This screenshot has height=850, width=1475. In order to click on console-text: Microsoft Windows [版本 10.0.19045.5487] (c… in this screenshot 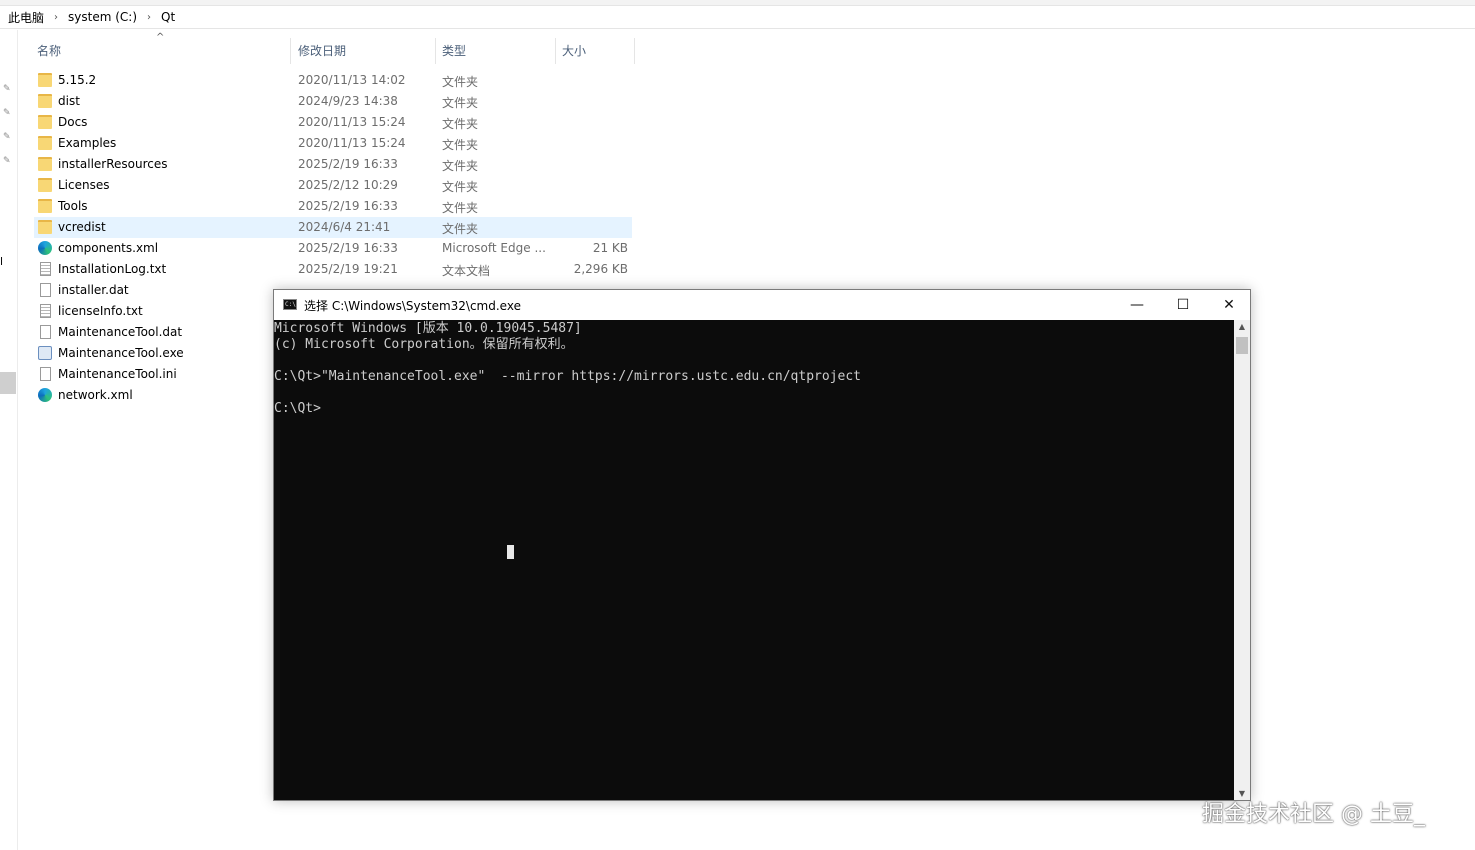, I will do `click(754, 368)`.